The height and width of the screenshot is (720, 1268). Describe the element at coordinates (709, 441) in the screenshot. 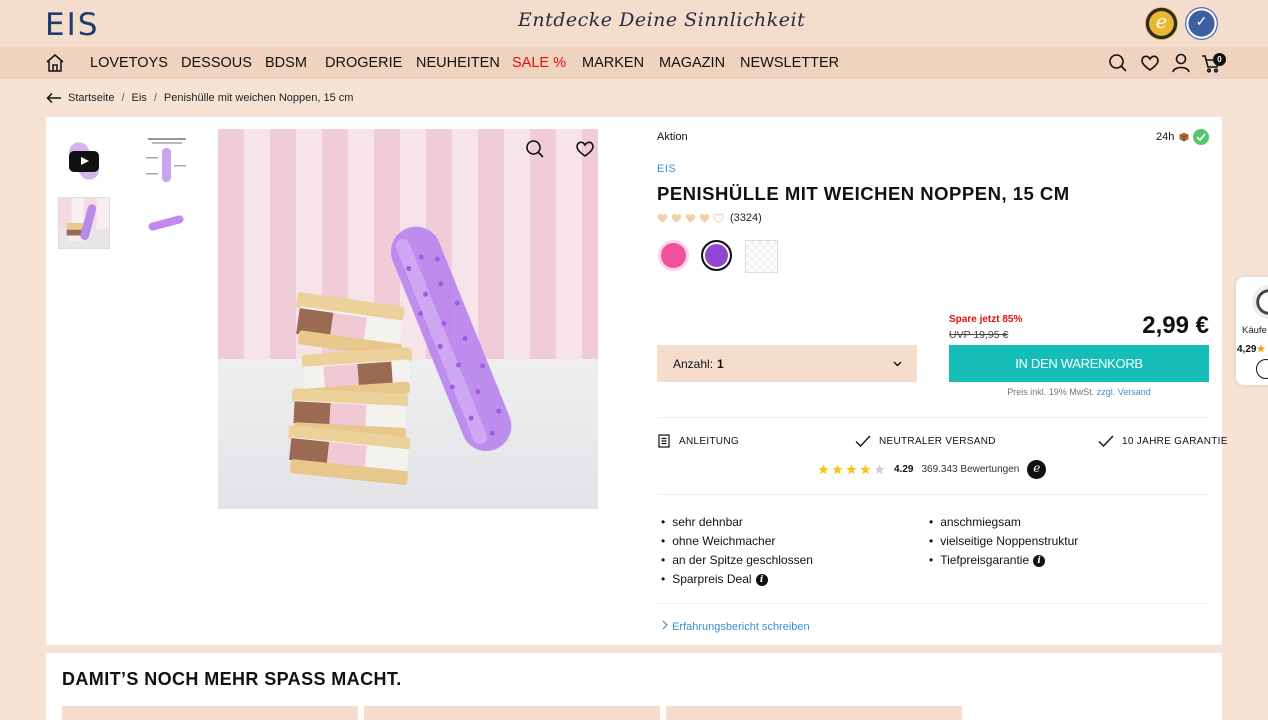

I see `manual-label: ANLEITUNG` at that location.